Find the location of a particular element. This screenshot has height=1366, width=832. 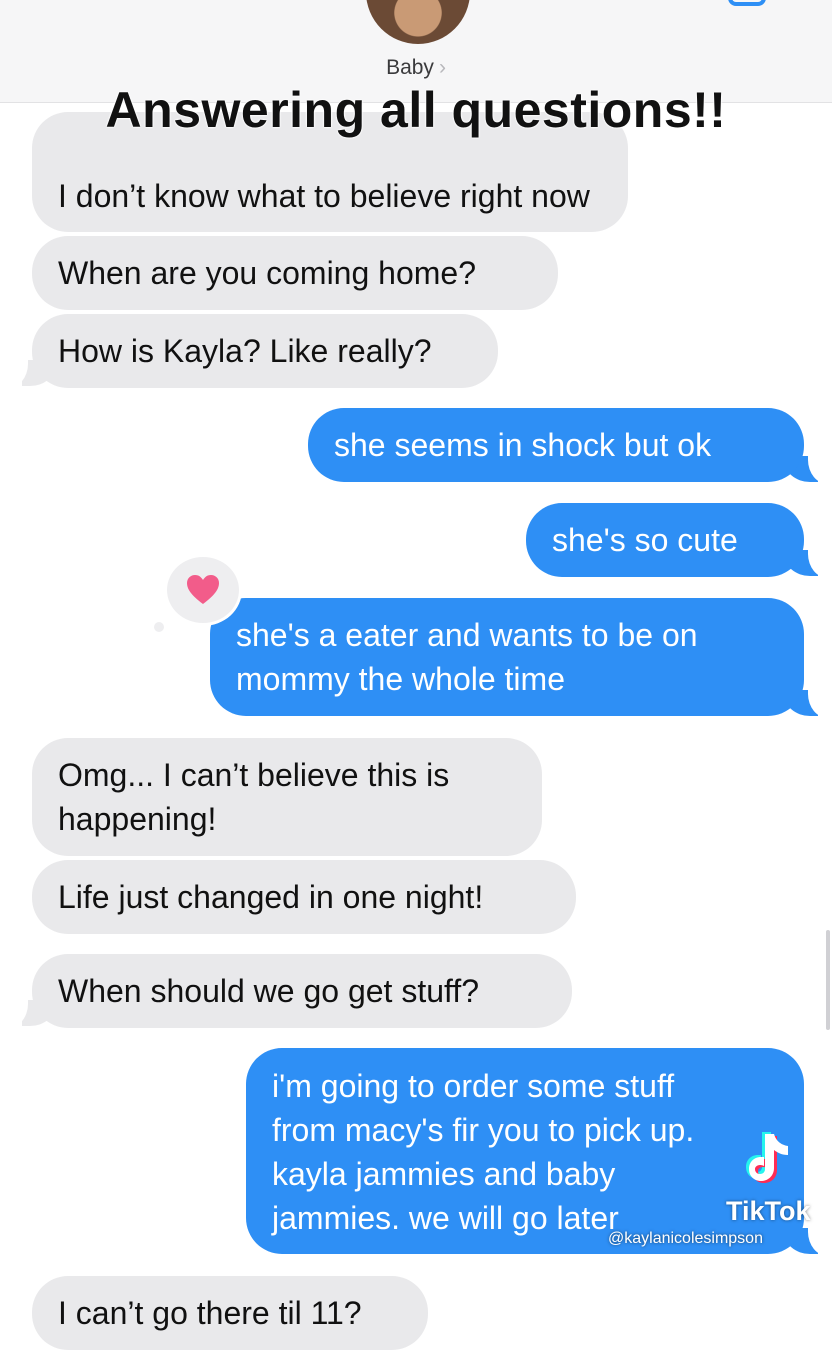

message-bubble-incoming: I can’t go there til 11? is located at coordinates (230, 1313).